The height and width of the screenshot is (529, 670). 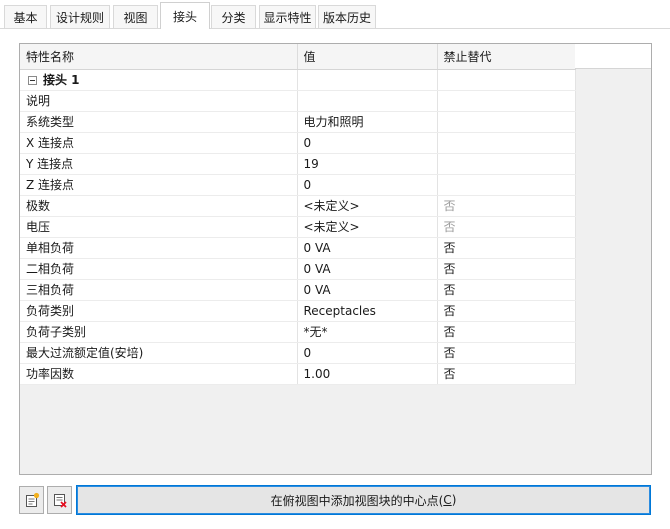 What do you see at coordinates (159, 80) in the screenshot?
I see `group-cell: 接头 1` at bounding box center [159, 80].